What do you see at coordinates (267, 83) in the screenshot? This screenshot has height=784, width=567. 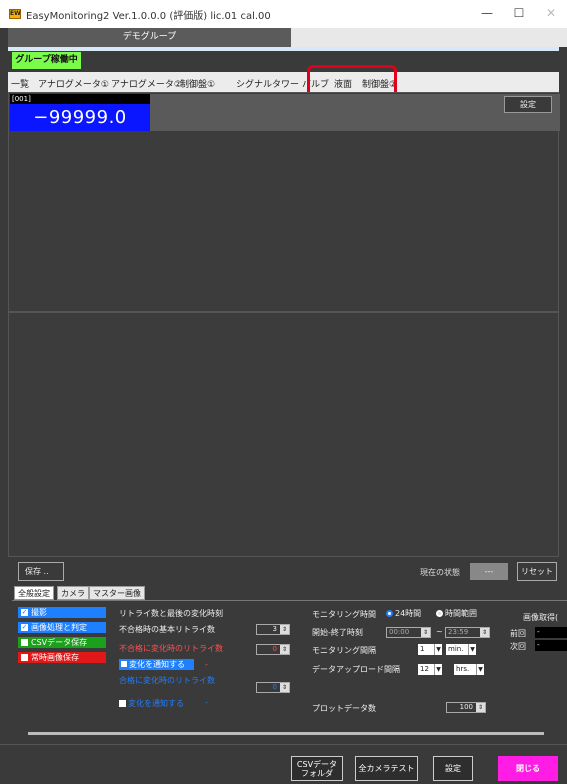 I see `tab-signal-tower: シグナルタワー` at bounding box center [267, 83].